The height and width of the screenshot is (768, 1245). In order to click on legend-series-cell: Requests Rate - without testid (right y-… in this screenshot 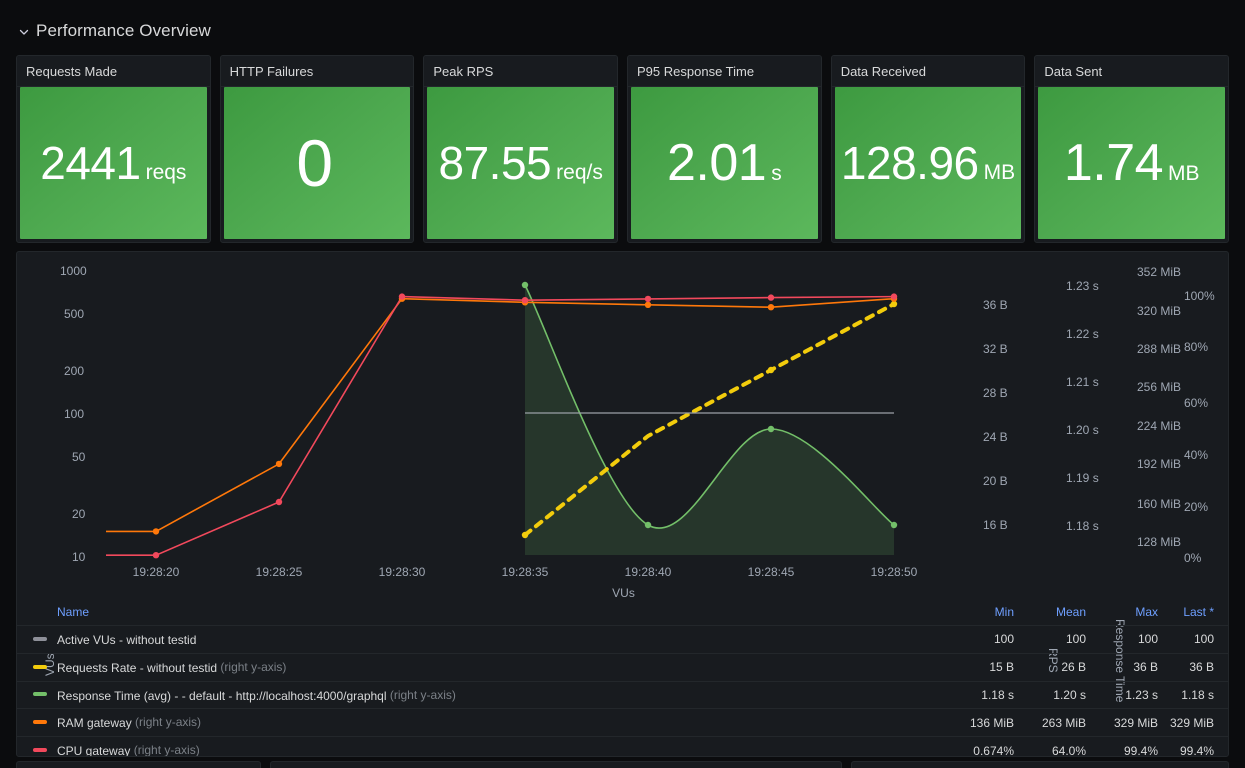, I will do `click(479, 667)`.